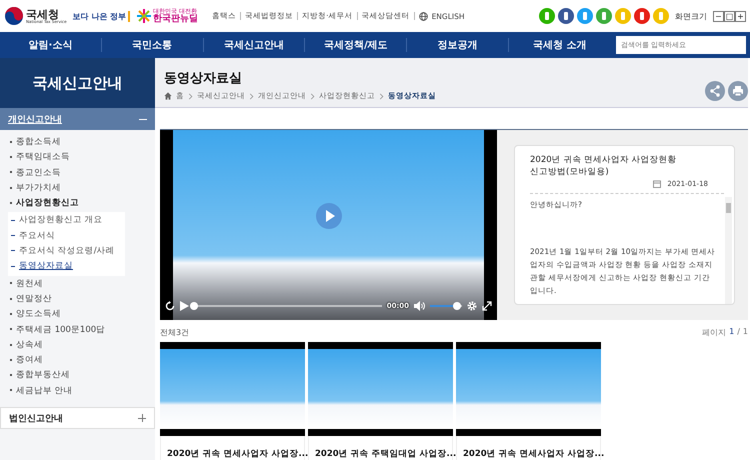 This screenshot has width=750, height=460. Describe the element at coordinates (50, 45) in the screenshot. I see `nav-menu-item: 알림·소식` at that location.